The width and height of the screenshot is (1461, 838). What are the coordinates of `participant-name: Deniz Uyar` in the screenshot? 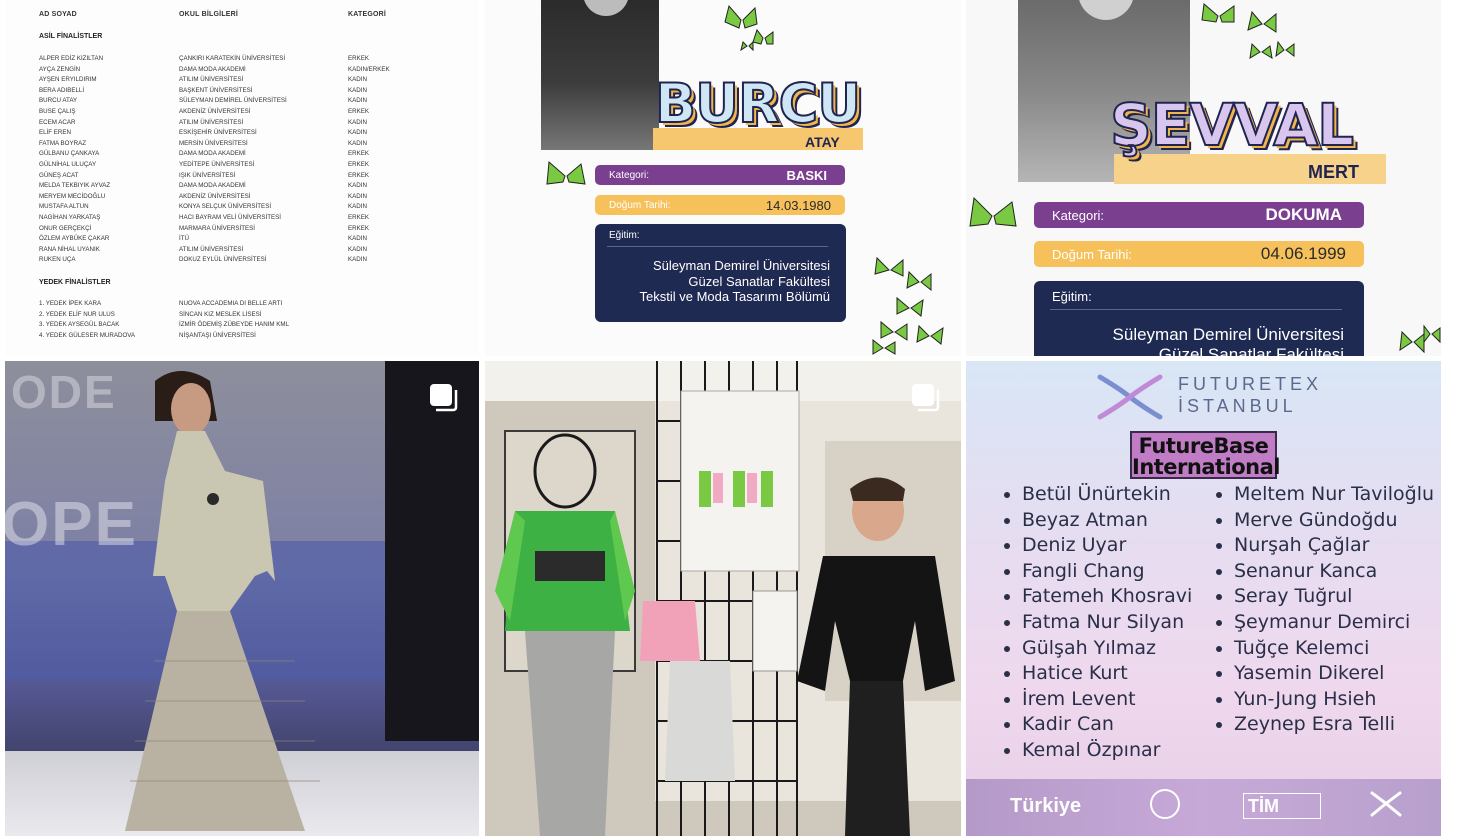 It's located at (1096, 546).